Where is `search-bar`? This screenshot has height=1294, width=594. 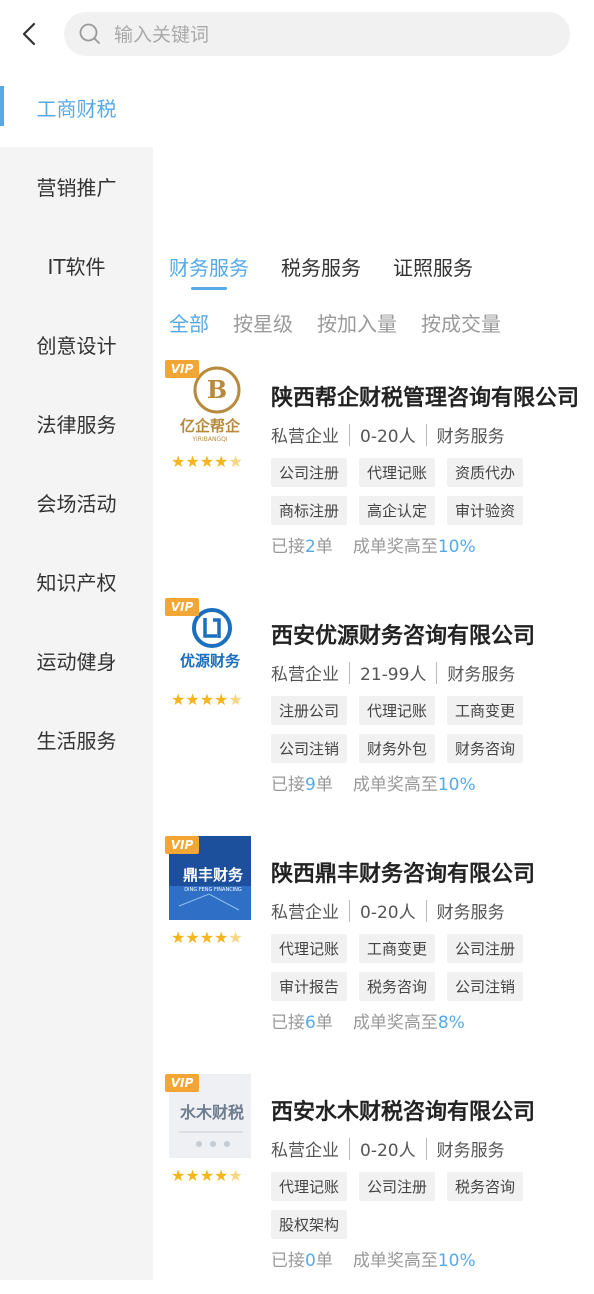
search-bar is located at coordinates (317, 35).